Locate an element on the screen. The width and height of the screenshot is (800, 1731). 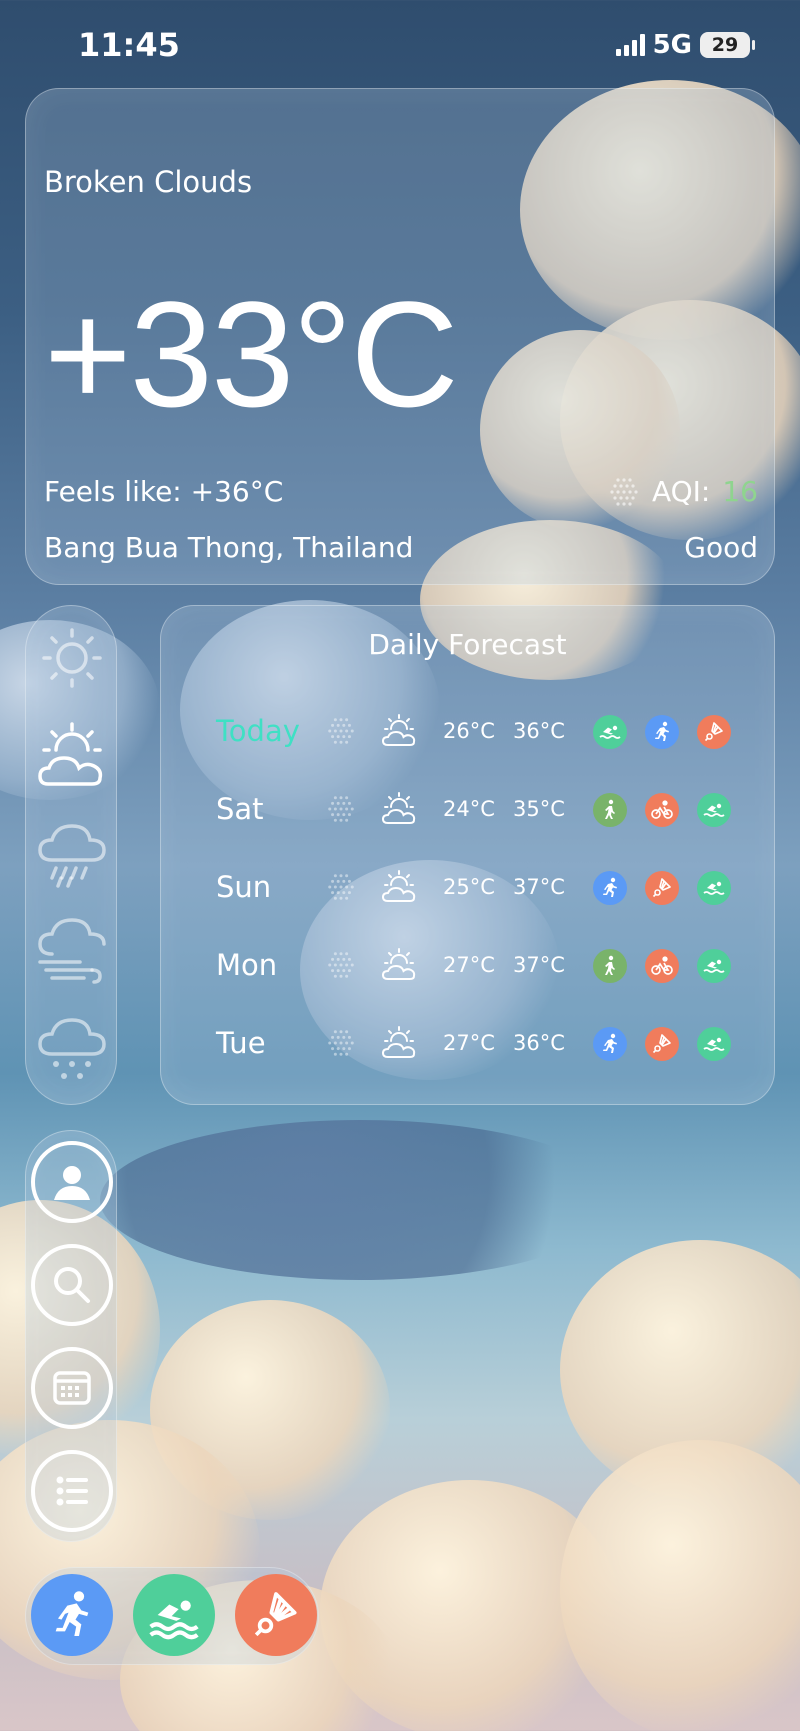
forecast-row: Today 26°C 36°C is located at coordinates (467, 731).